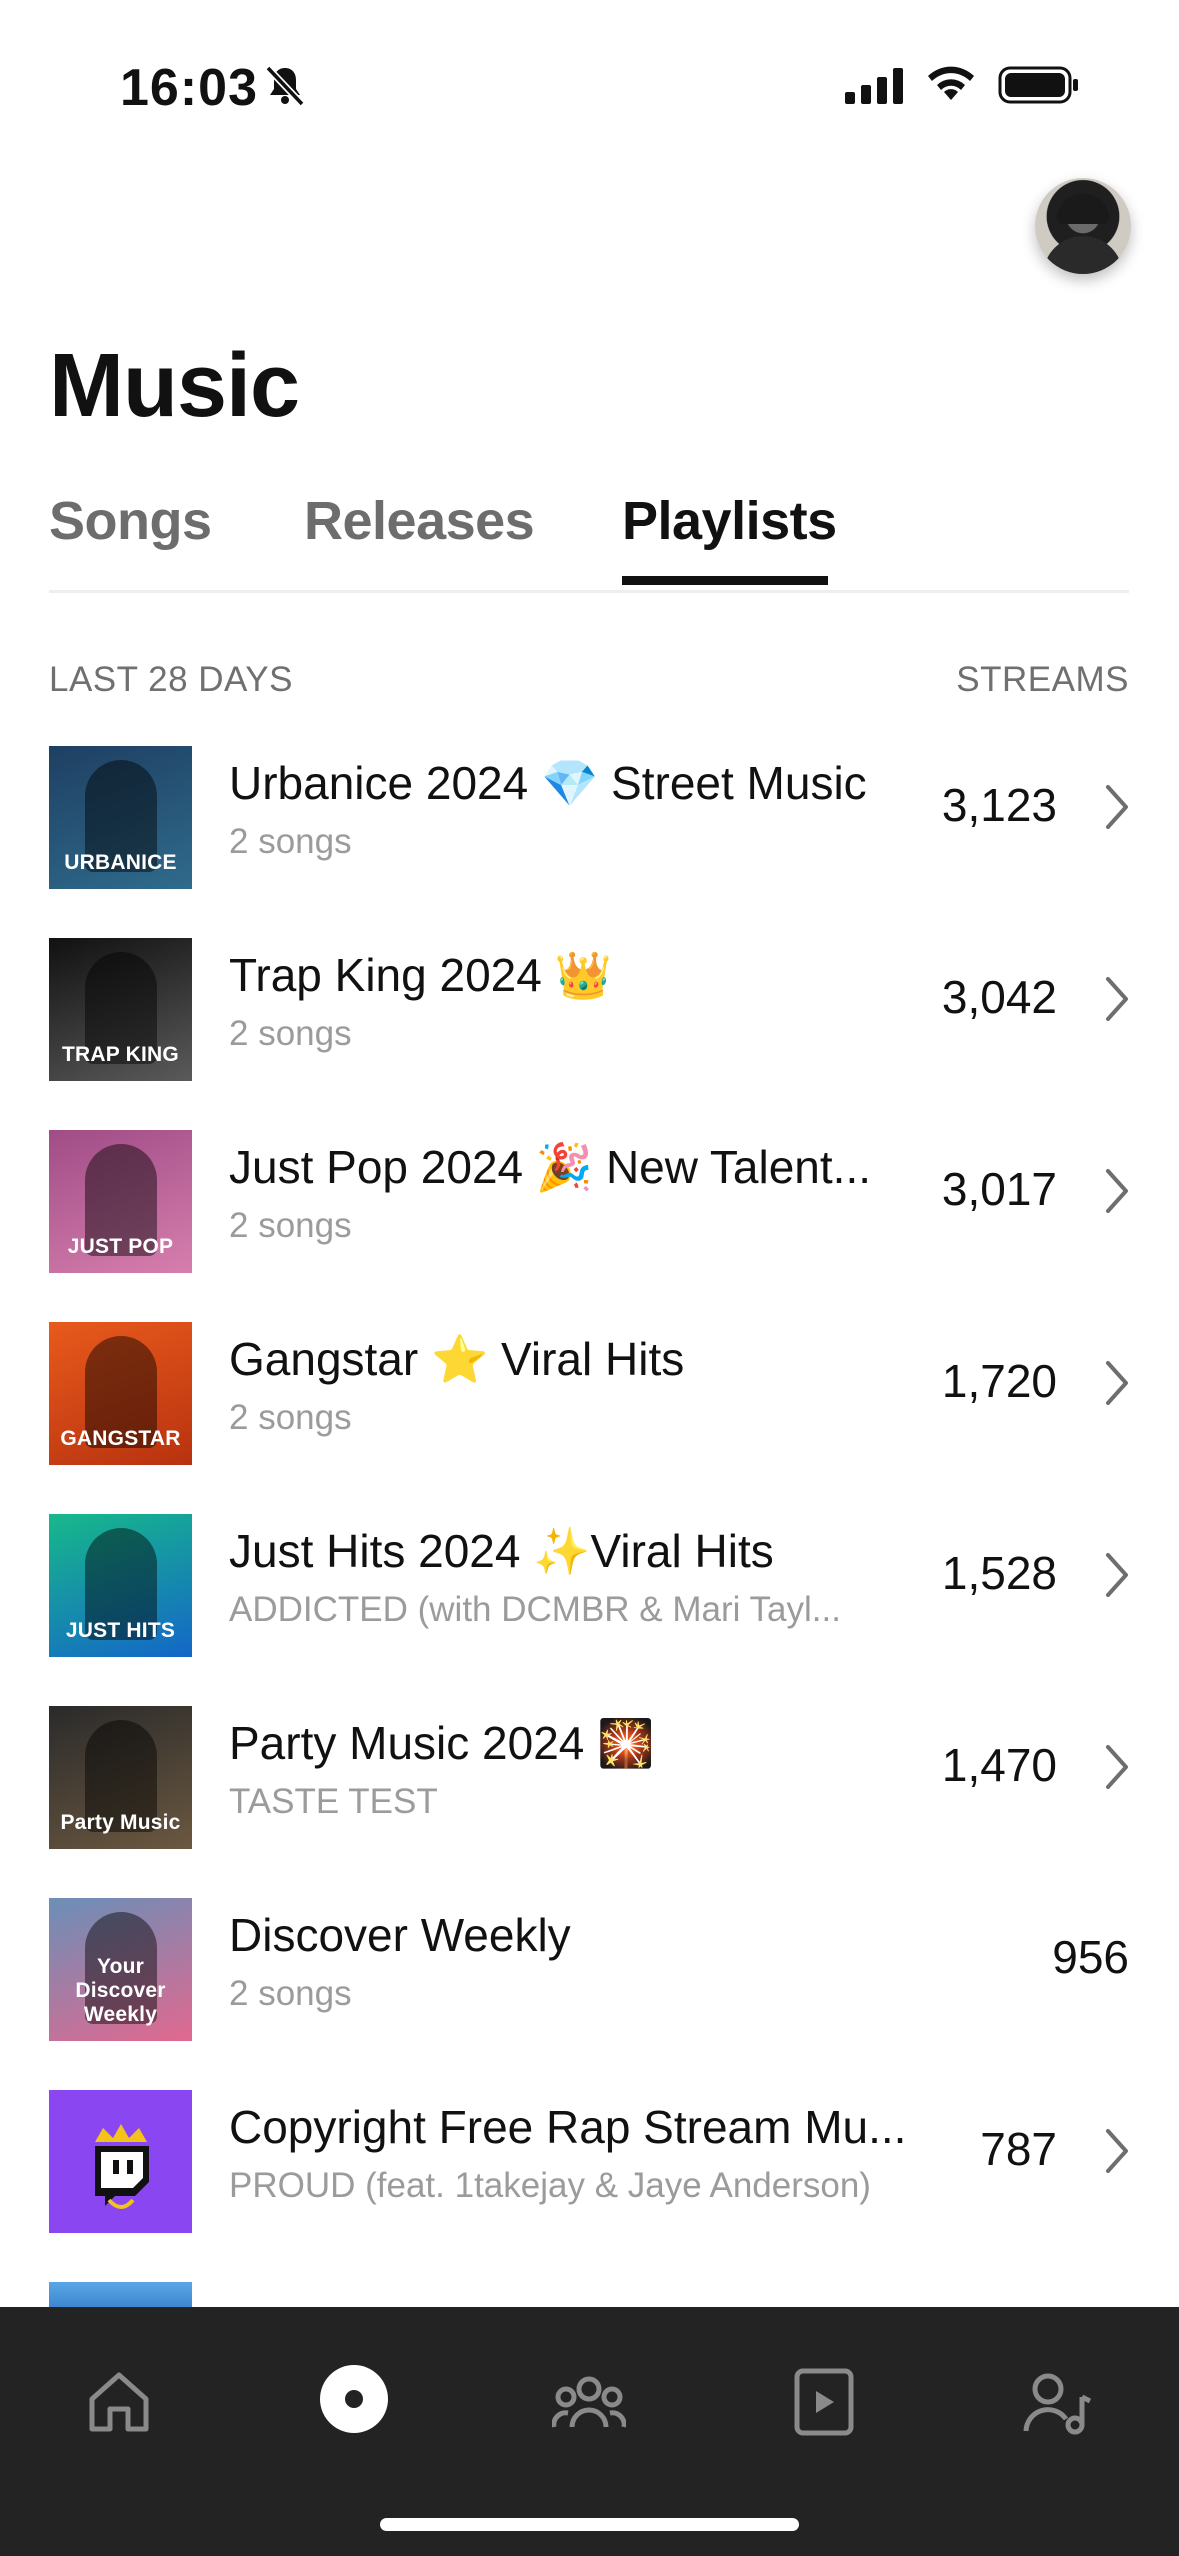 Image resolution: width=1179 pixels, height=2556 pixels. What do you see at coordinates (824, 2402) in the screenshot?
I see `video-icon` at bounding box center [824, 2402].